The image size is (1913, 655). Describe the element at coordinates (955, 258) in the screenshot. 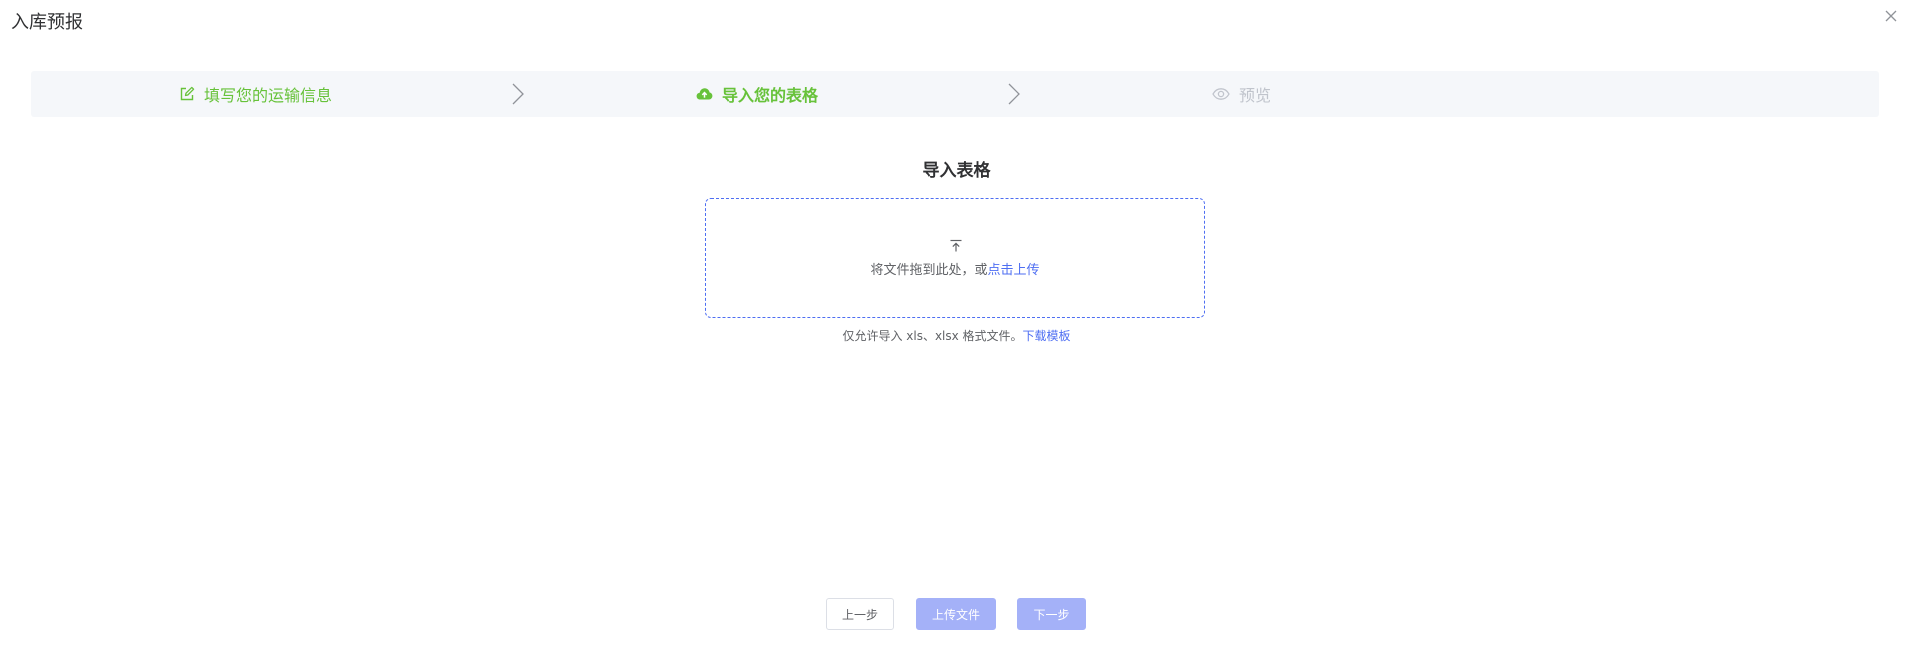

I see `upload-dropzone: 将文件拖到此处，或点击上传` at that location.